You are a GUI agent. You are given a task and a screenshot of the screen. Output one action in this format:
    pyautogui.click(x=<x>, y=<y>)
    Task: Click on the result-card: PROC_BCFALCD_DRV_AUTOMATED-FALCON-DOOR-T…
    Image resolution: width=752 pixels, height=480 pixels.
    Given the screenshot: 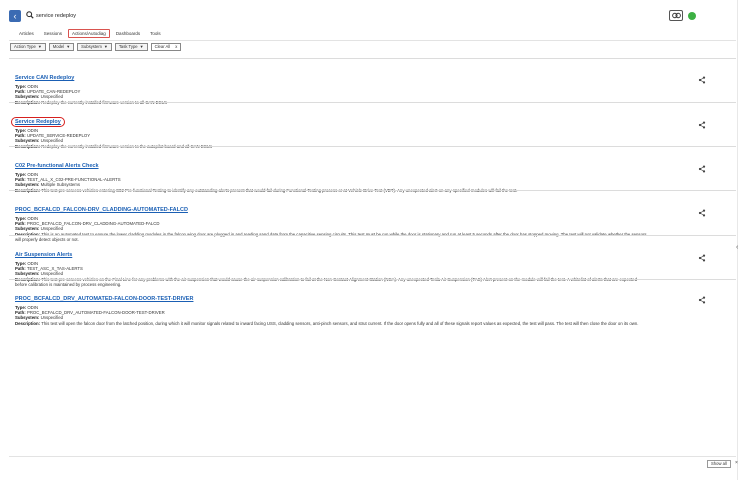 What is the action you would take?
    pyautogui.click(x=372, y=302)
    